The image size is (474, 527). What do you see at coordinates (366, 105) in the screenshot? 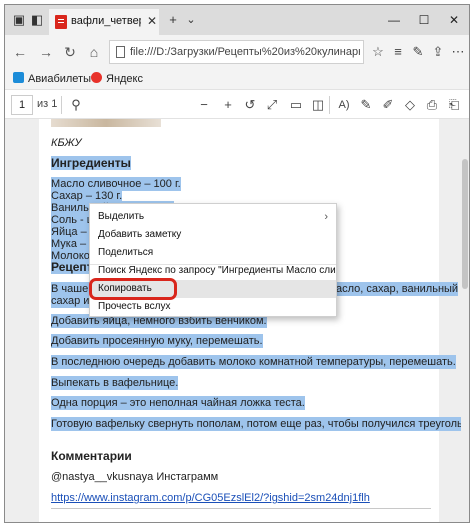
I see `draw-icon: ✎` at bounding box center [366, 105].